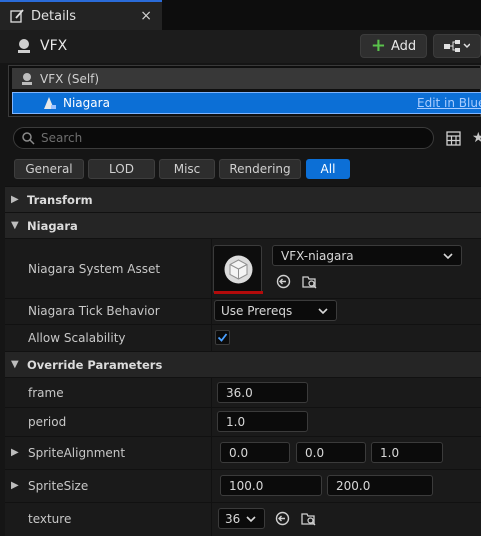  What do you see at coordinates (24, 46) in the screenshot?
I see `actor-icon` at bounding box center [24, 46].